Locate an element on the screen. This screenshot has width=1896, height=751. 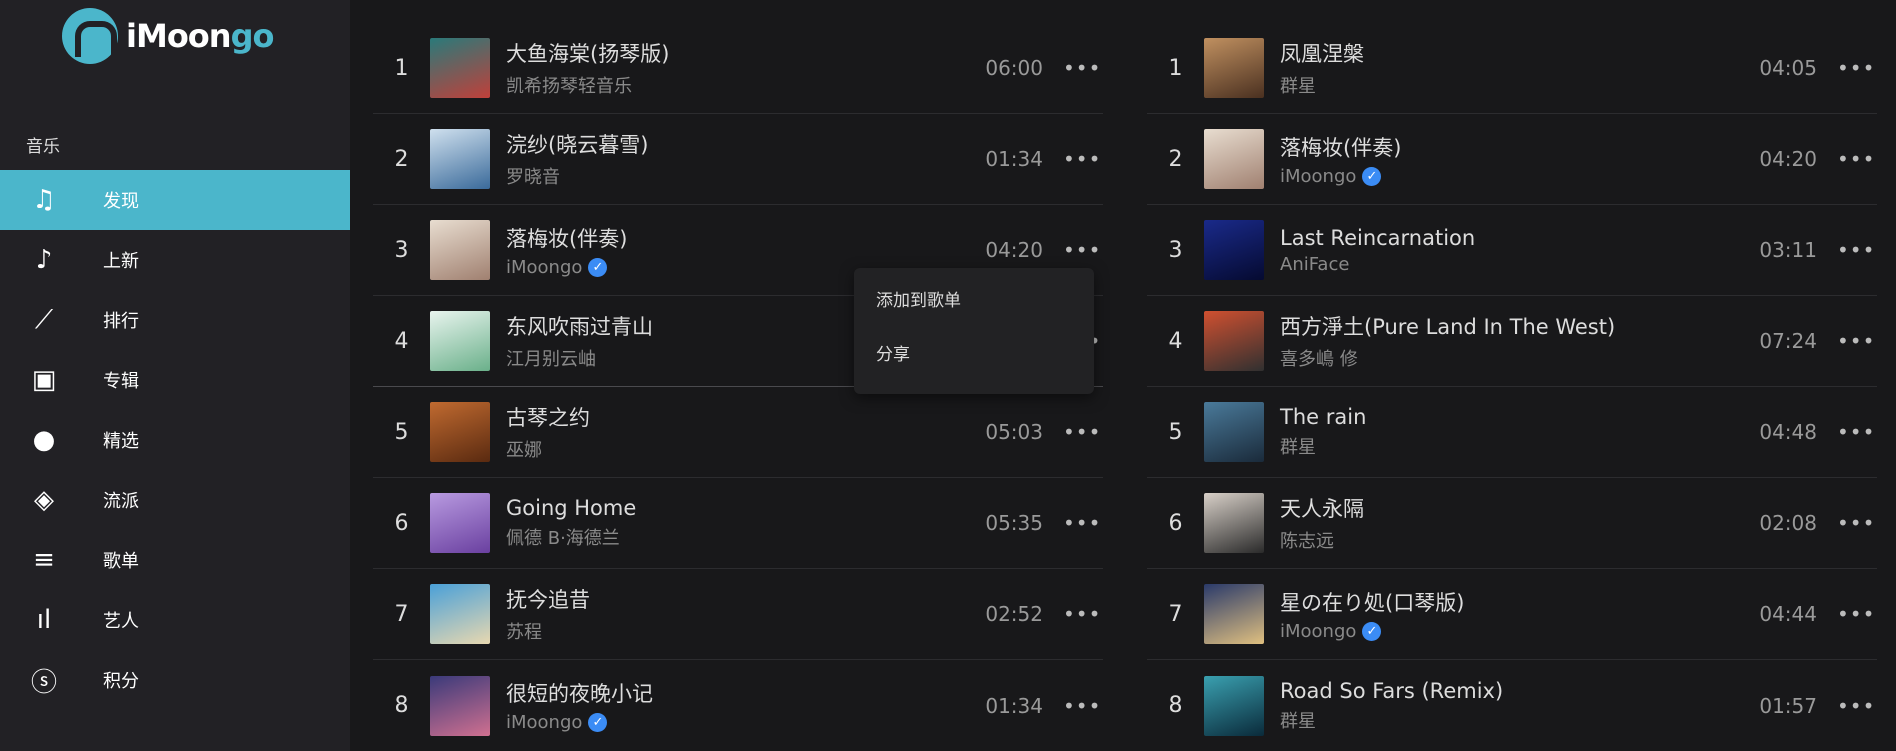
sidebar-item-4: ● 精选 is located at coordinates (175, 440).